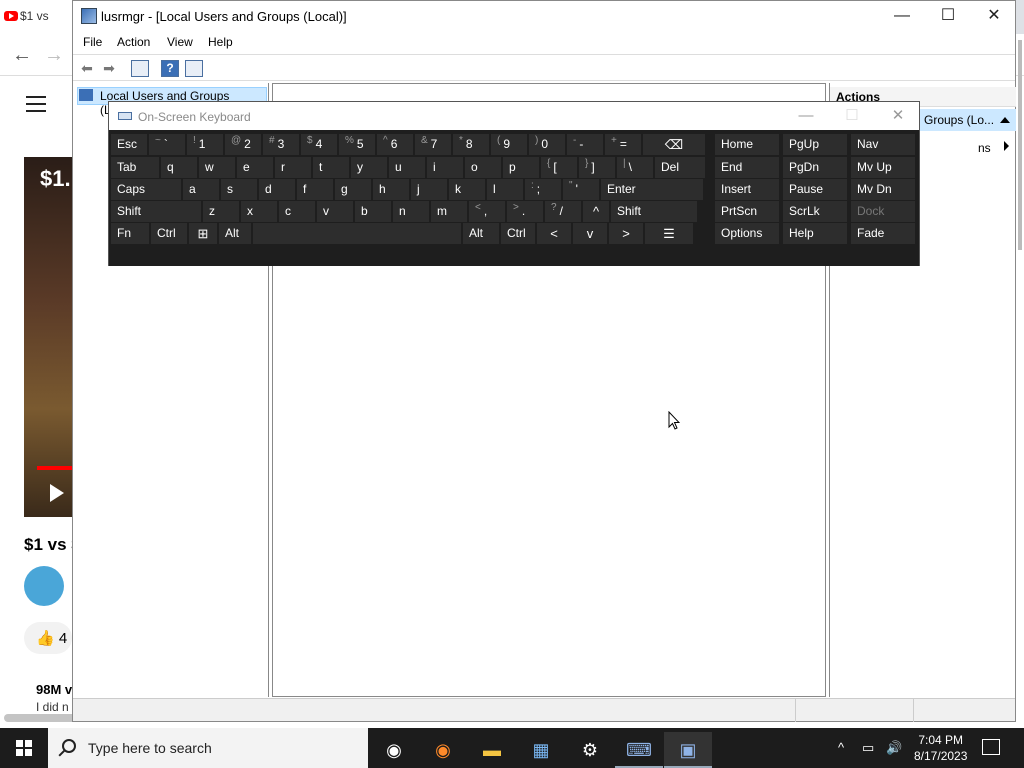 The width and height of the screenshot is (1024, 768). What do you see at coordinates (203, 233) in the screenshot?
I see `windows-icon: ⊞` at bounding box center [203, 233].